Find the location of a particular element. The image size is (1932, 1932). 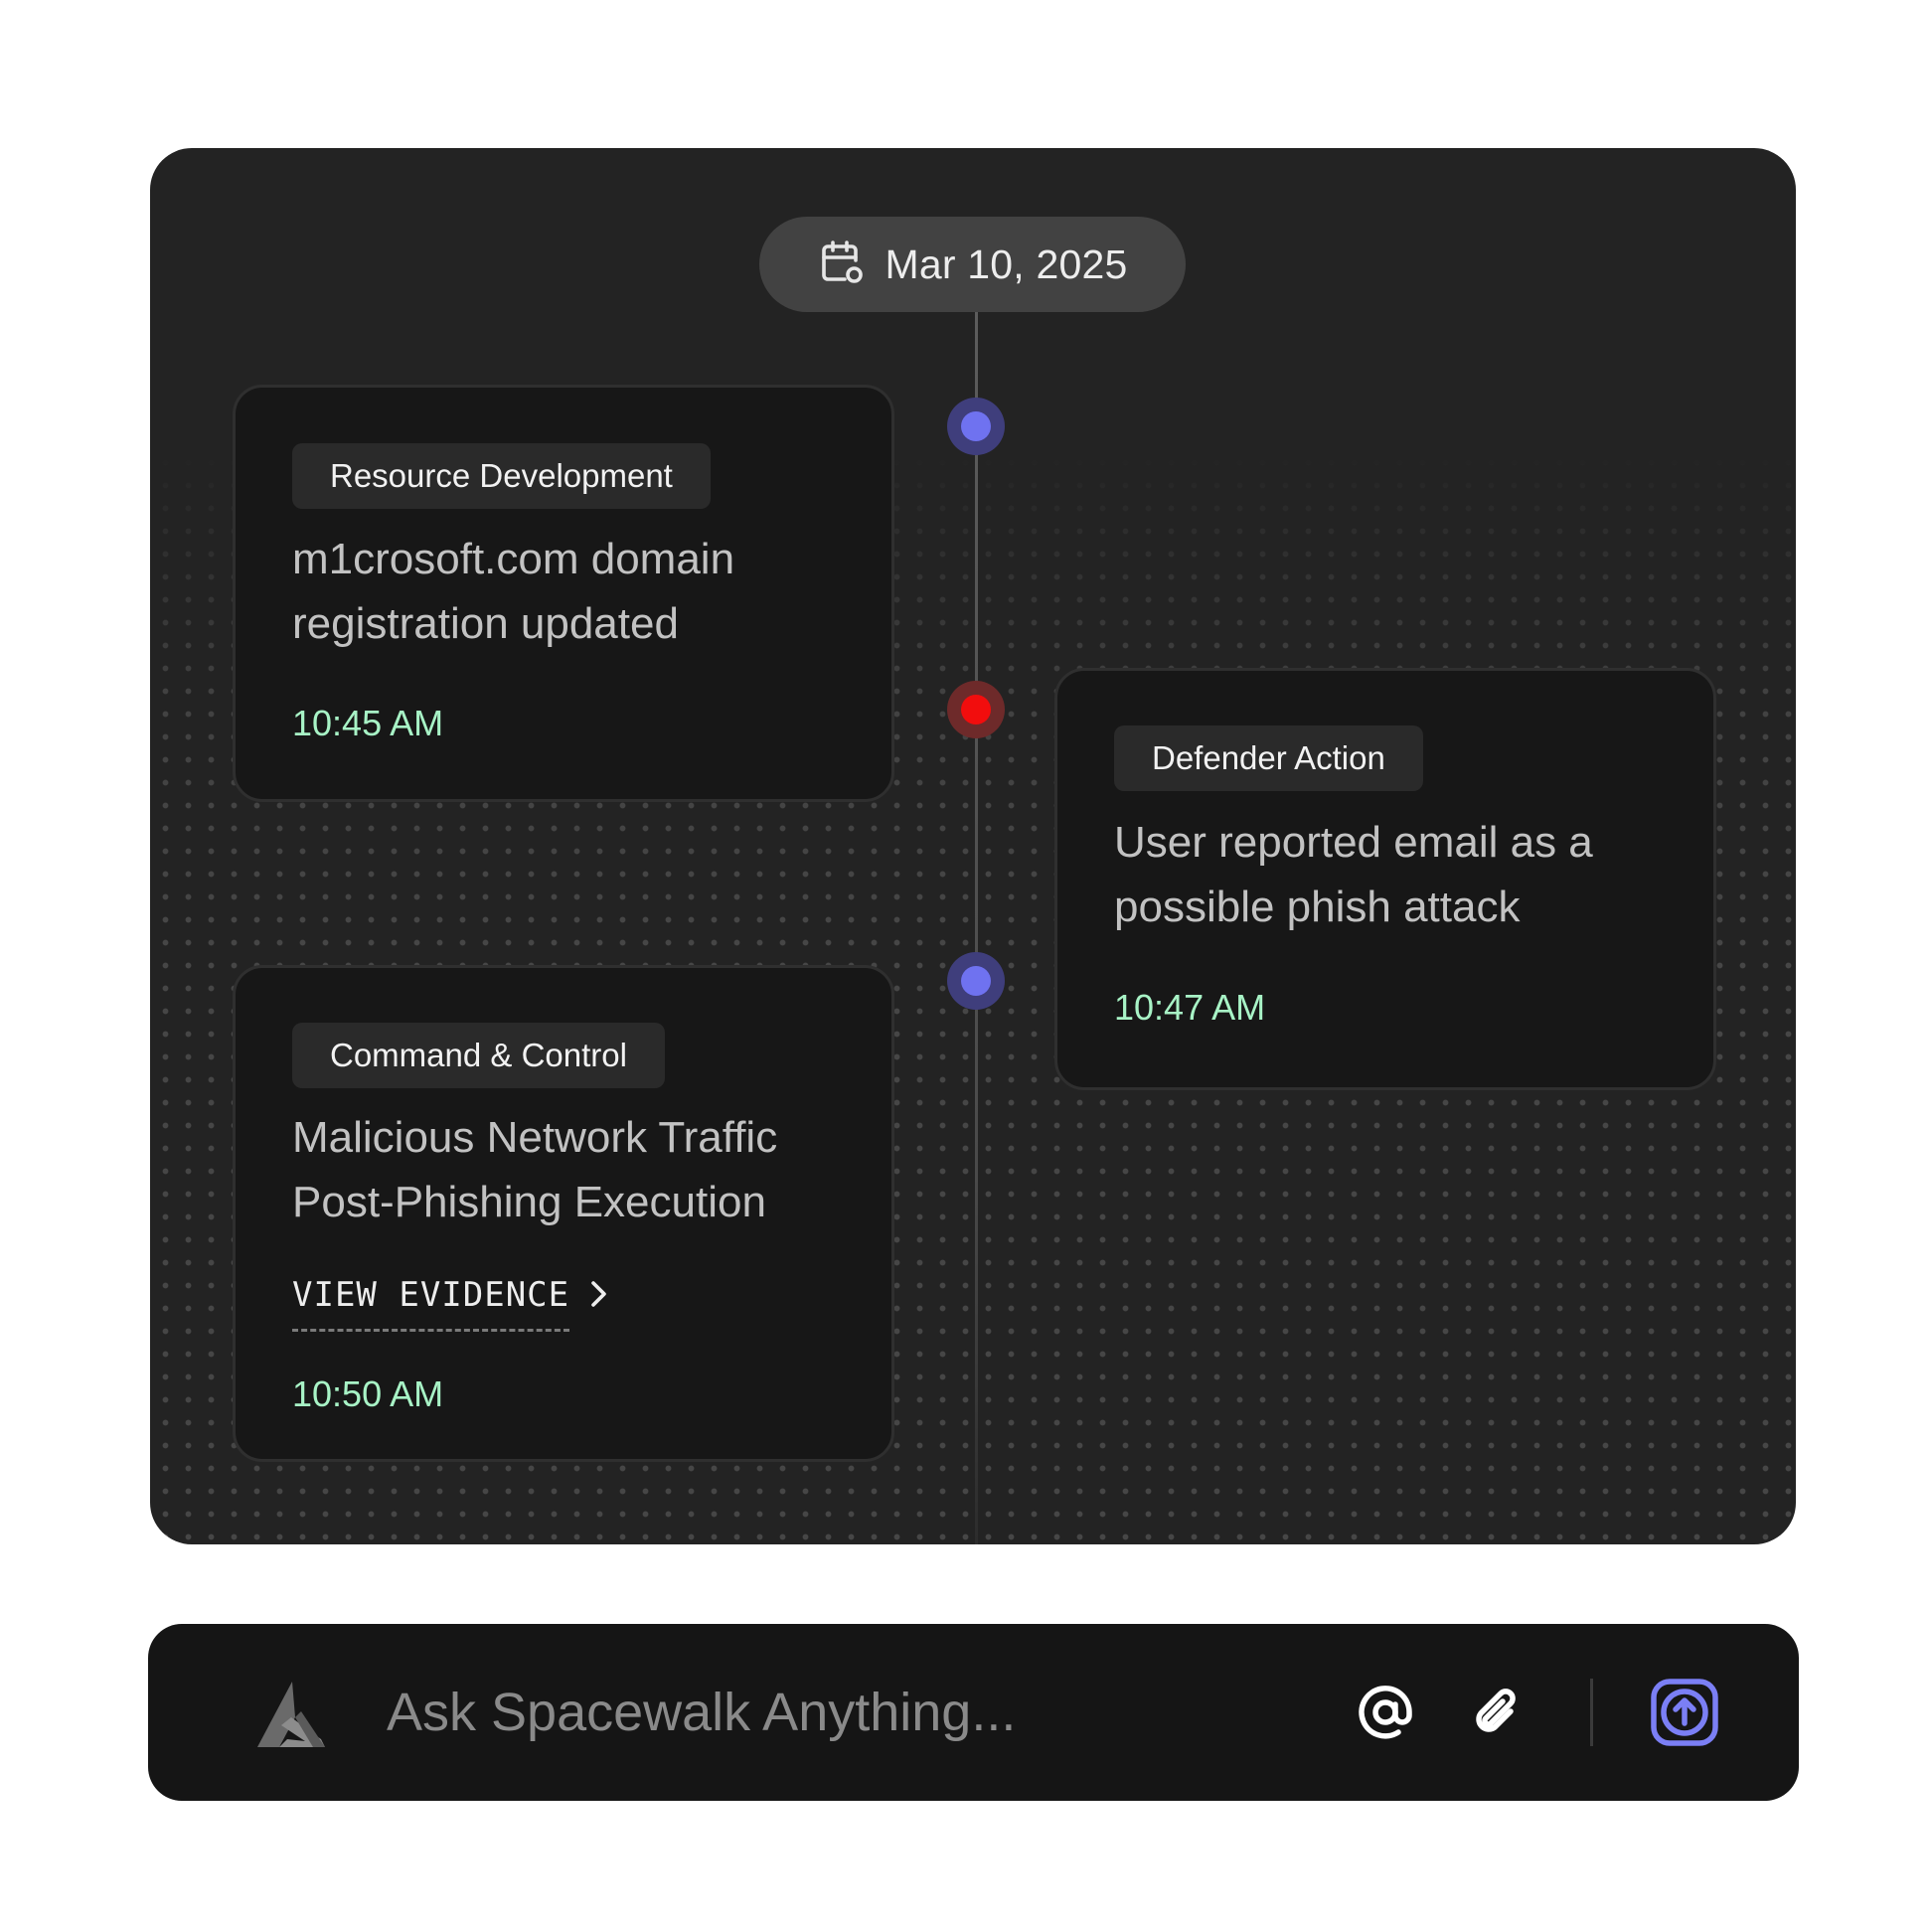

event-tag: Defender Action is located at coordinates (1268, 758).